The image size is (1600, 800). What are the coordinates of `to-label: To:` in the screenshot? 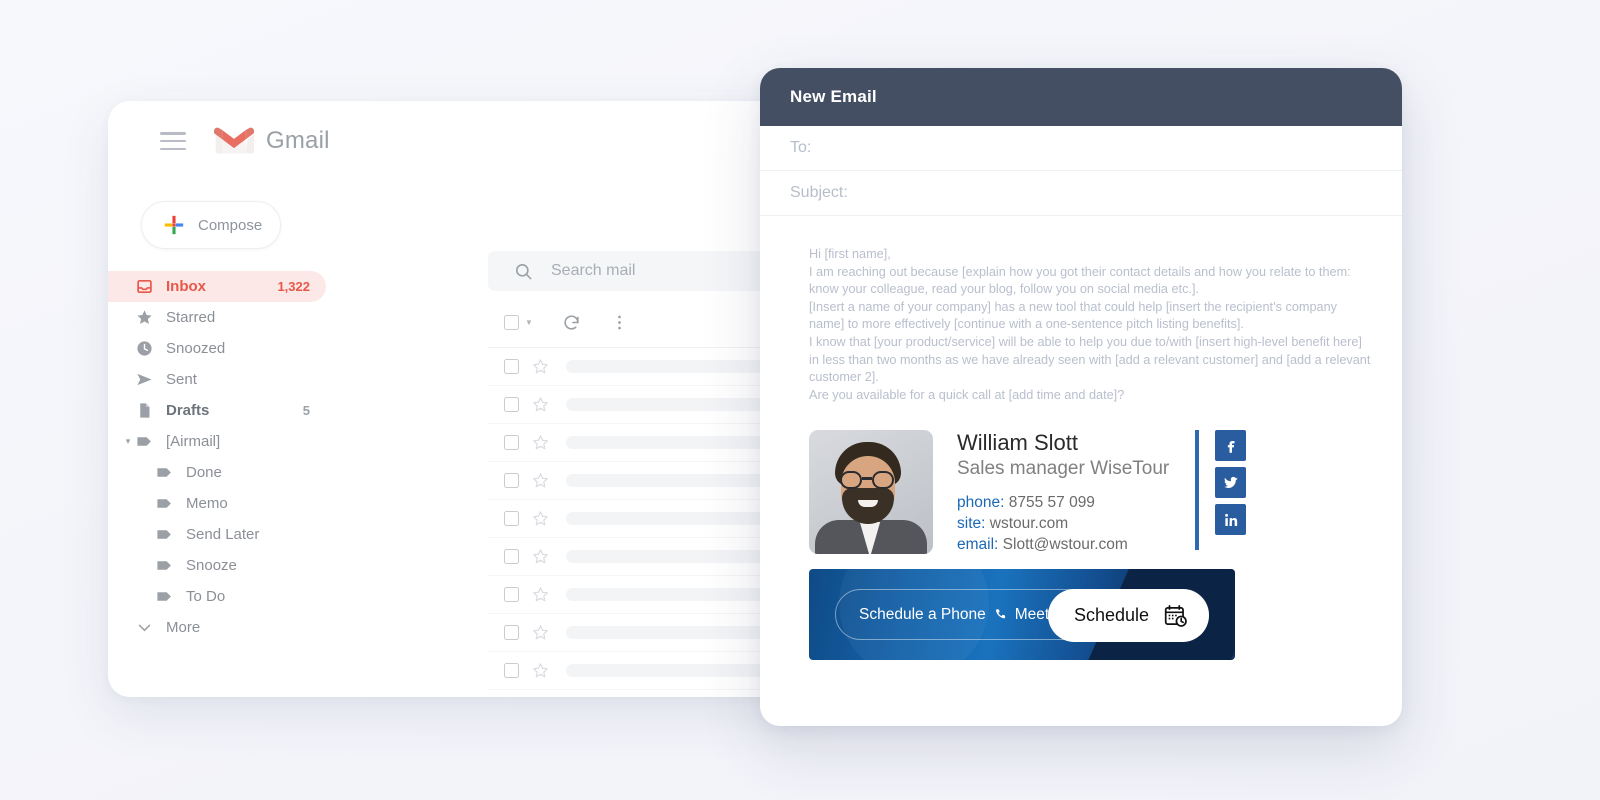 It's located at (801, 147).